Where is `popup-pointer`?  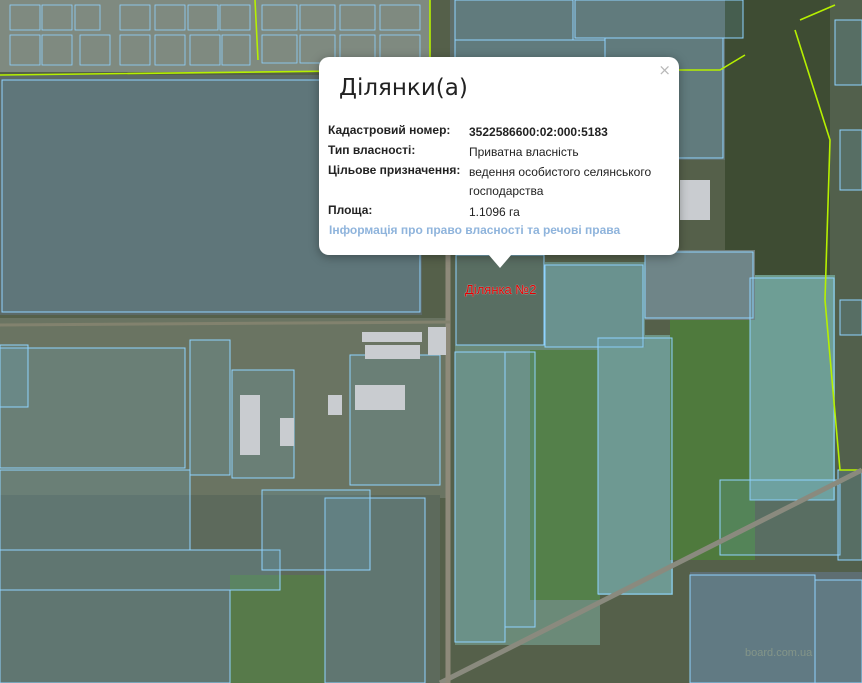
popup-pointer is located at coordinates (500, 261).